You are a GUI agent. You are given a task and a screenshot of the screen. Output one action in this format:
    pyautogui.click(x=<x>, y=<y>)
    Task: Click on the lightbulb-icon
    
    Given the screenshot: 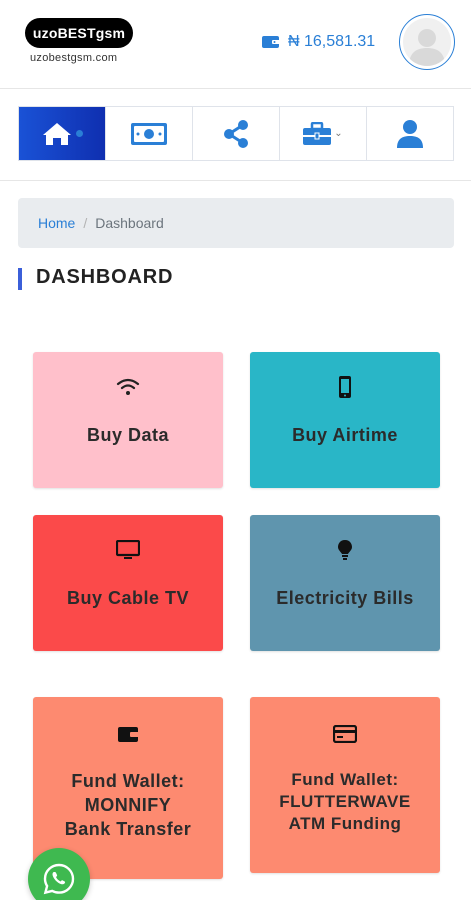 What is the action you would take?
    pyautogui.click(x=345, y=550)
    